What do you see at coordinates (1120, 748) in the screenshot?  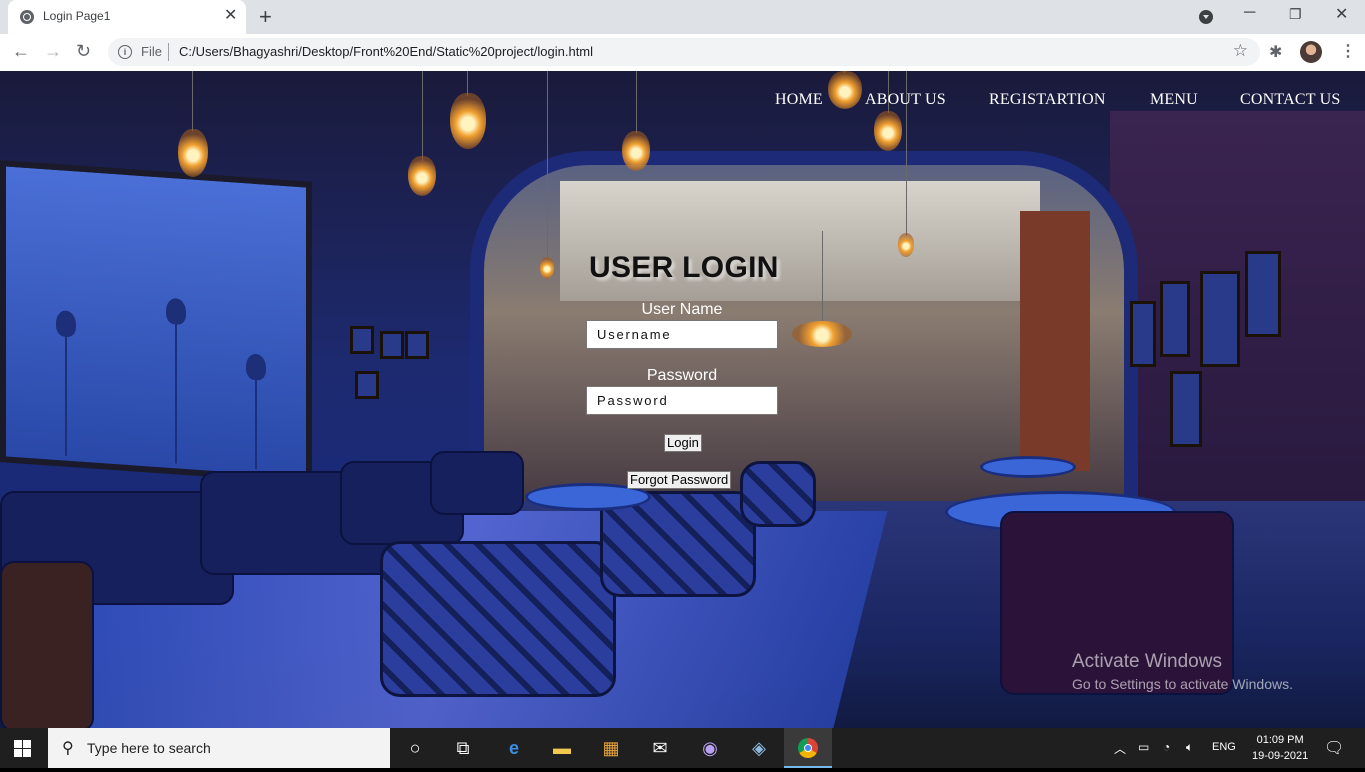 I see `tray-chevron-icon: ︿` at bounding box center [1120, 748].